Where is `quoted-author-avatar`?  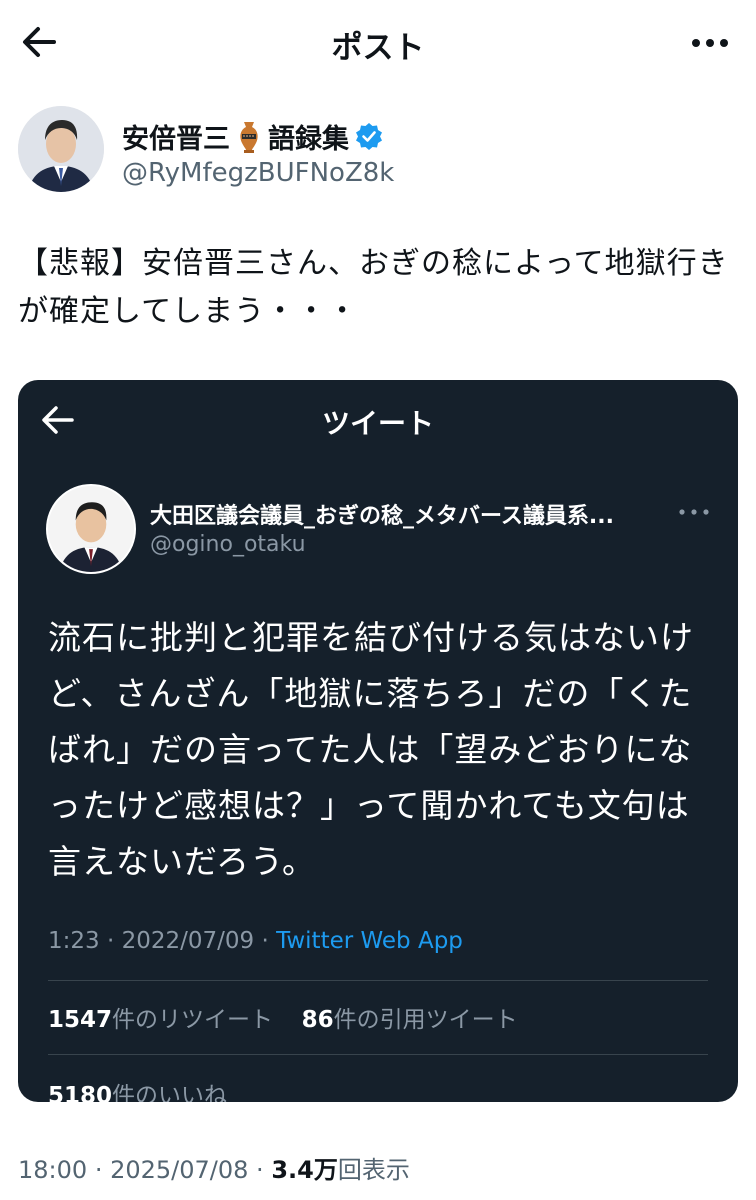 quoted-author-avatar is located at coordinates (91, 529).